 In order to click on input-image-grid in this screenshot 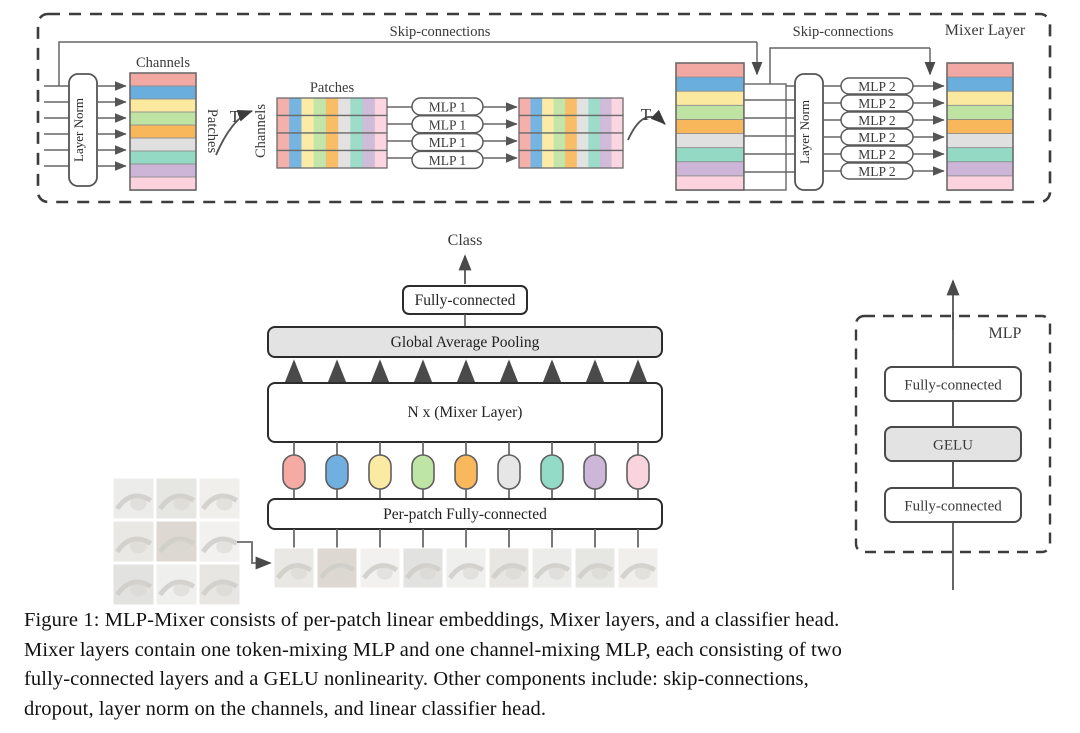, I will do `click(176, 541)`.